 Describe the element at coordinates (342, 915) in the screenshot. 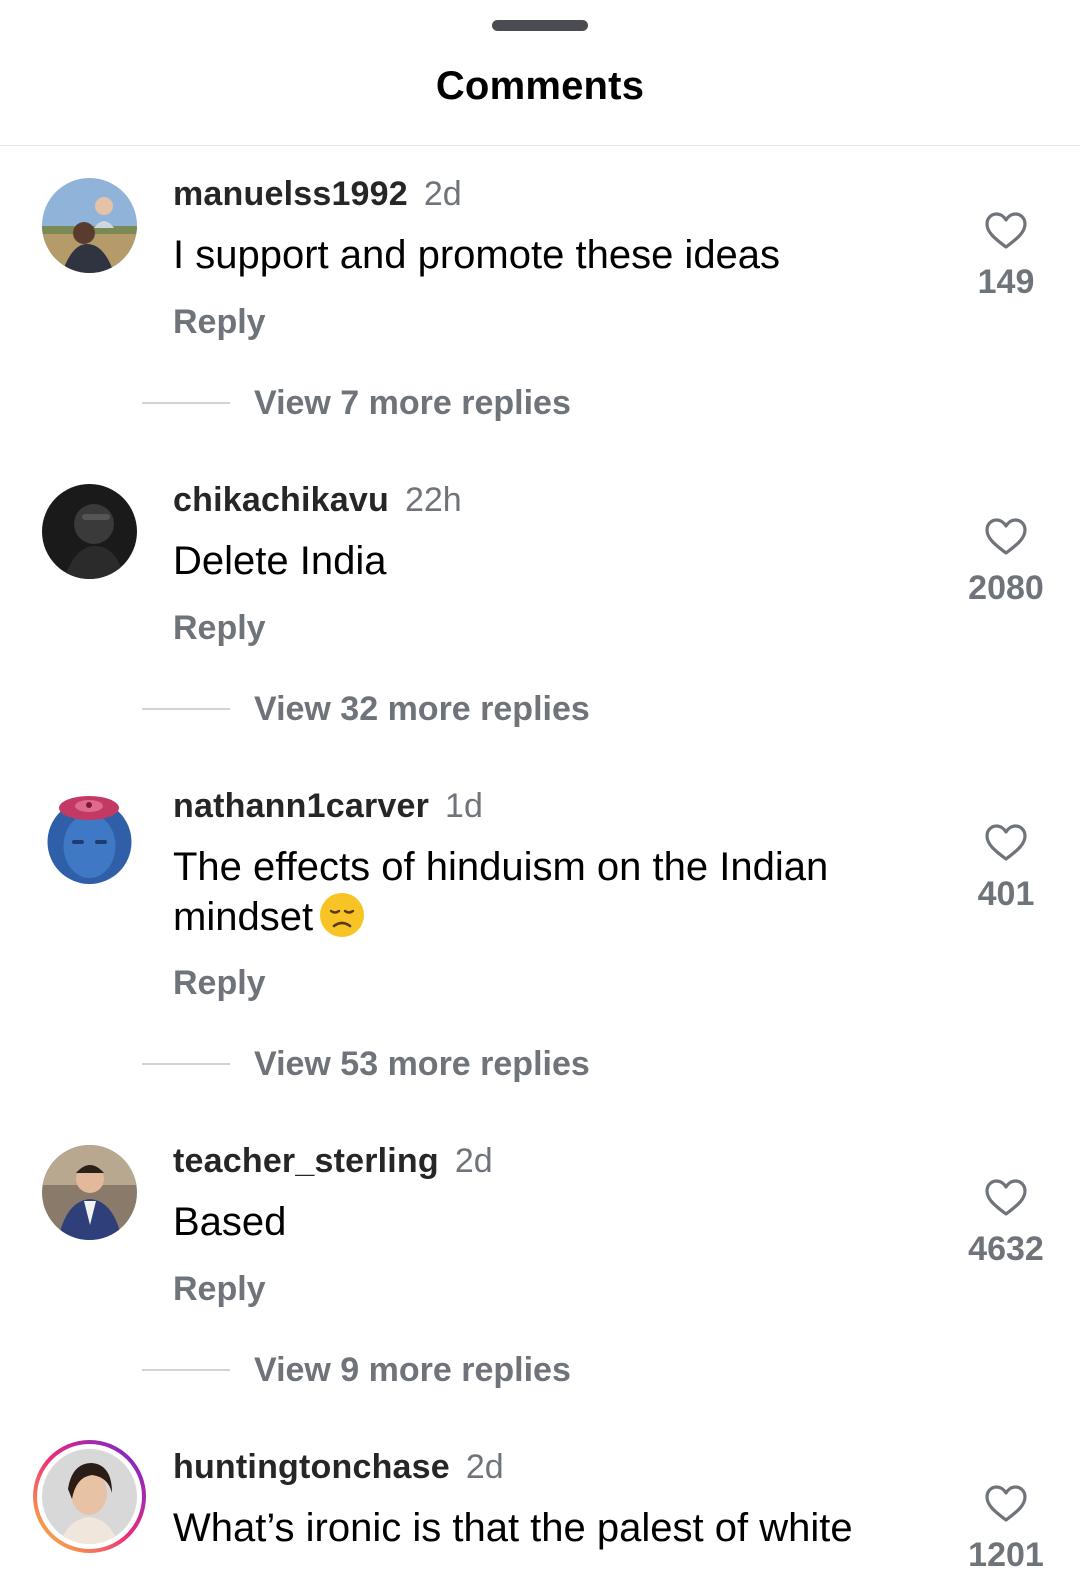

I see `disappointed-face-emoji` at that location.